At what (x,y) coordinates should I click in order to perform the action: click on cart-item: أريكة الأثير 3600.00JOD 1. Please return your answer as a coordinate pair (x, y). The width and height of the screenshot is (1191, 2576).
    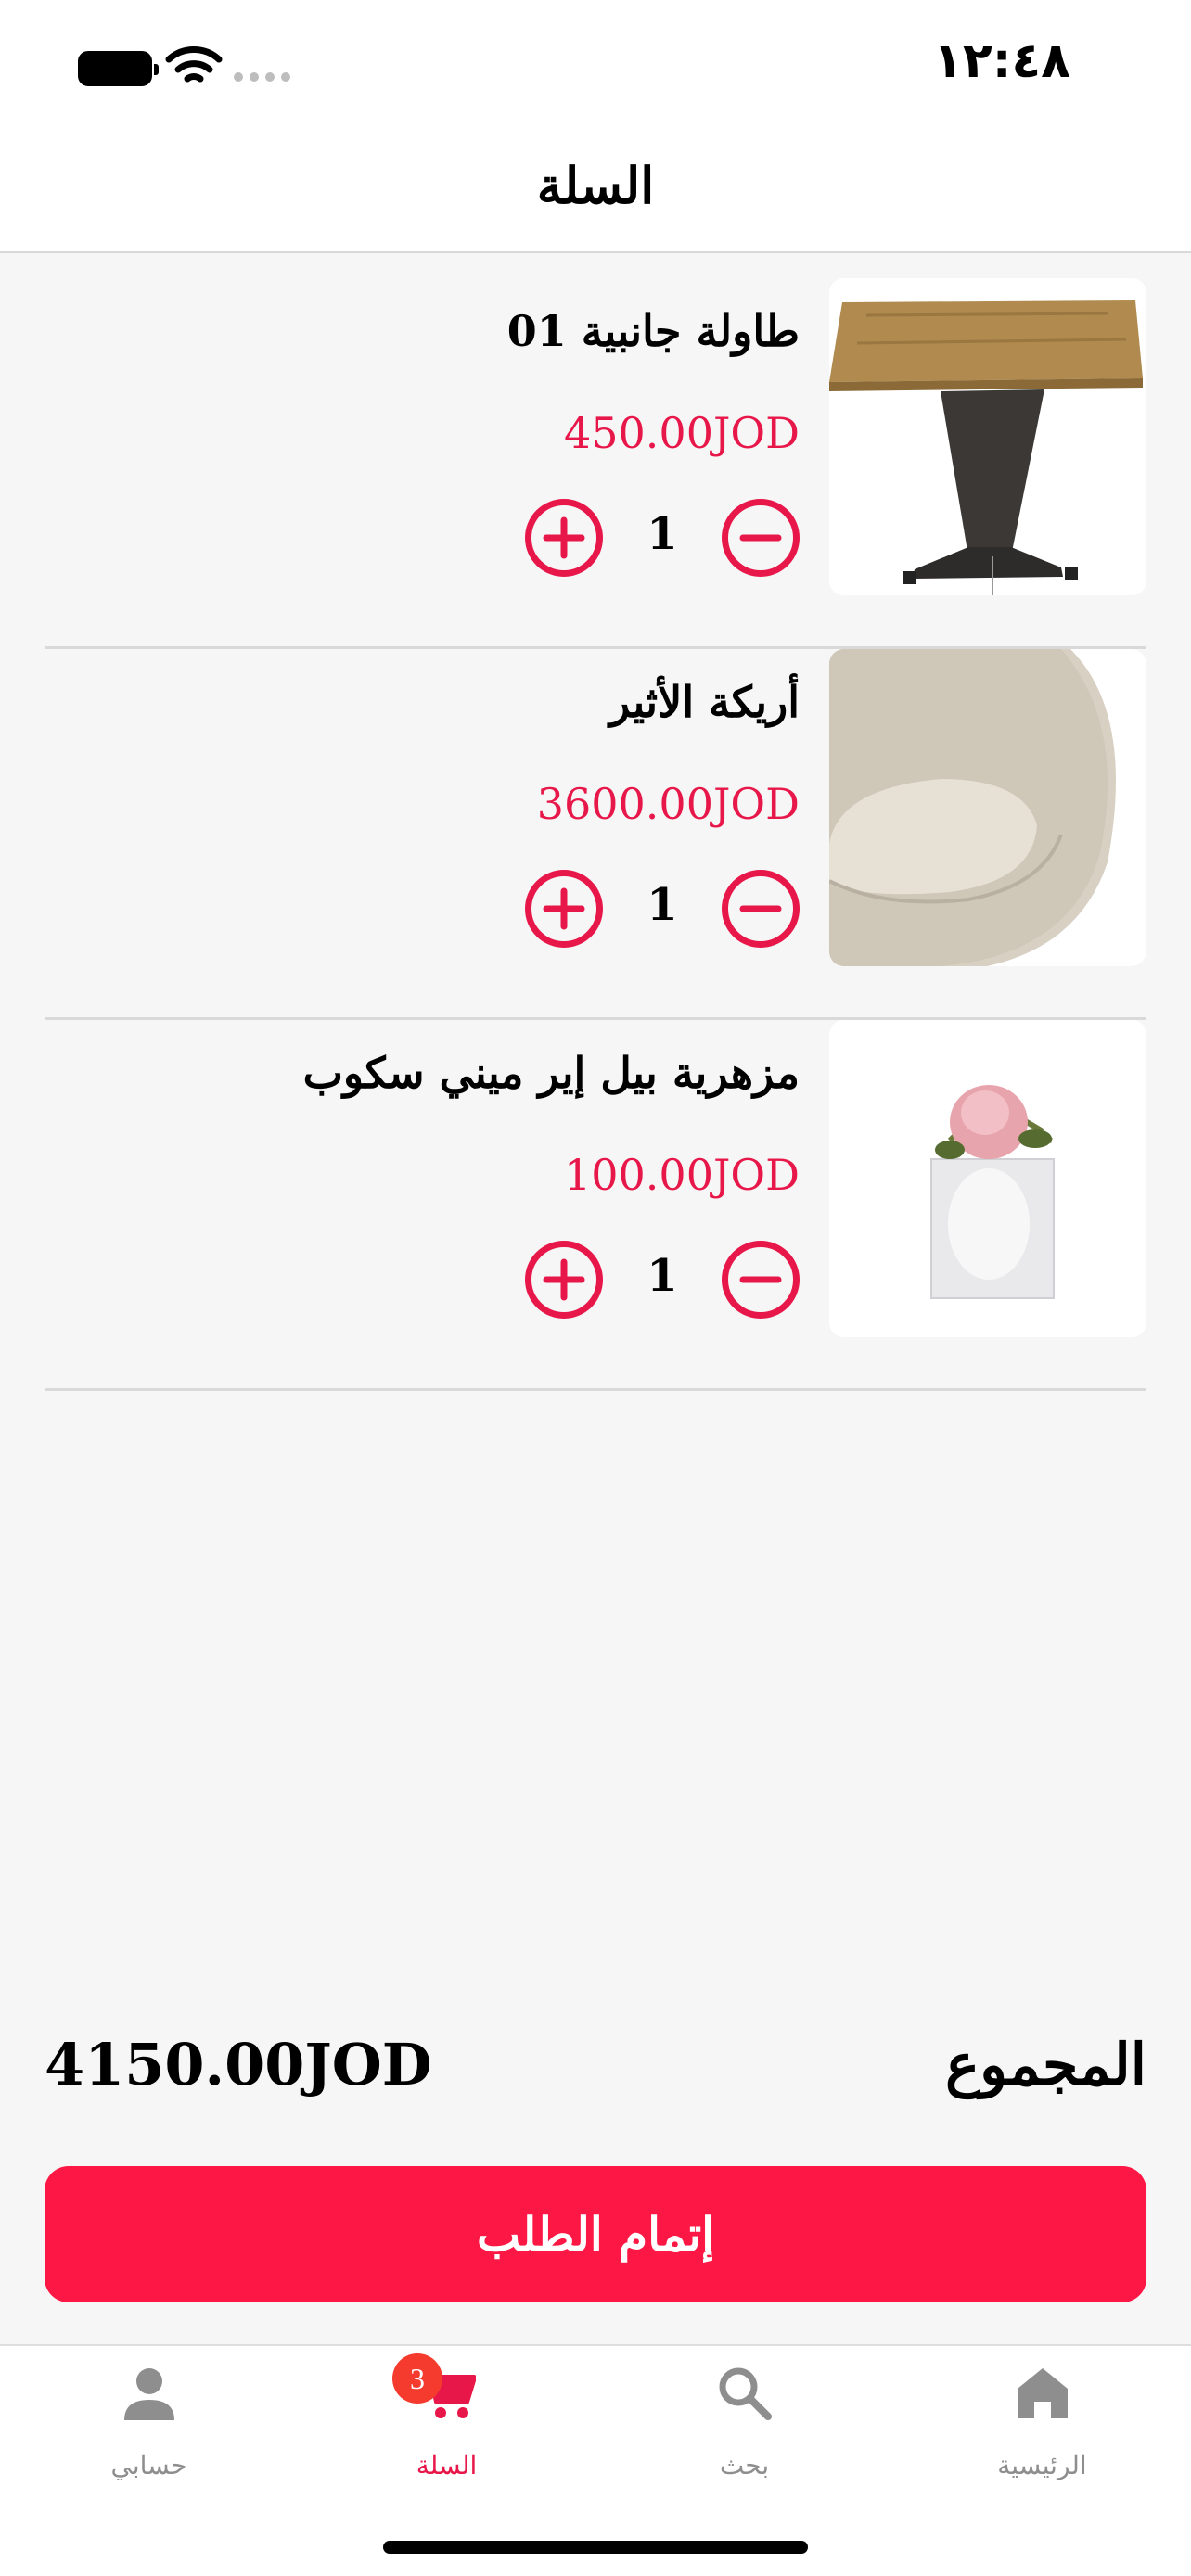
    Looking at the image, I should click on (595, 834).